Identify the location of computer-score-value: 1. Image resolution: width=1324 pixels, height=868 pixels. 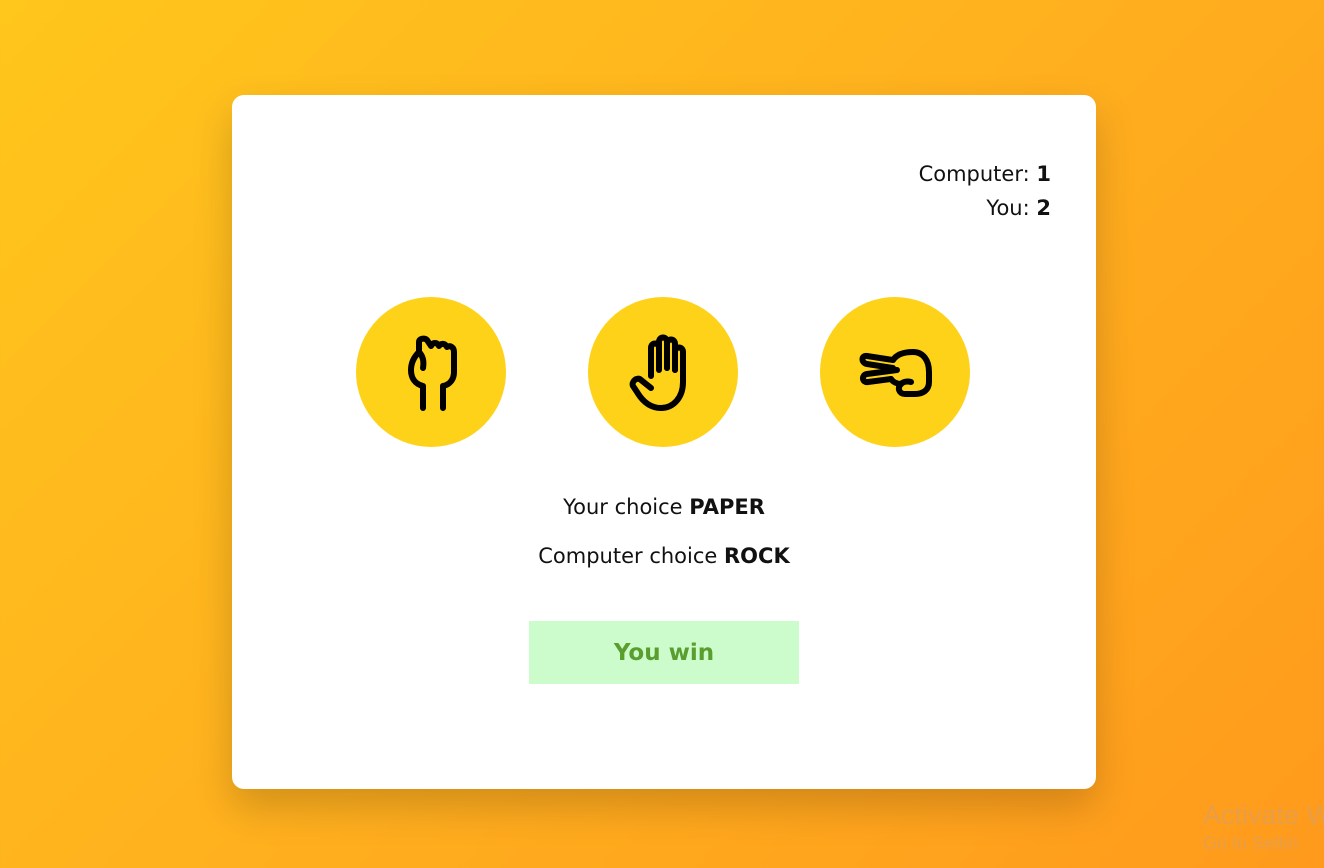
(1043, 174).